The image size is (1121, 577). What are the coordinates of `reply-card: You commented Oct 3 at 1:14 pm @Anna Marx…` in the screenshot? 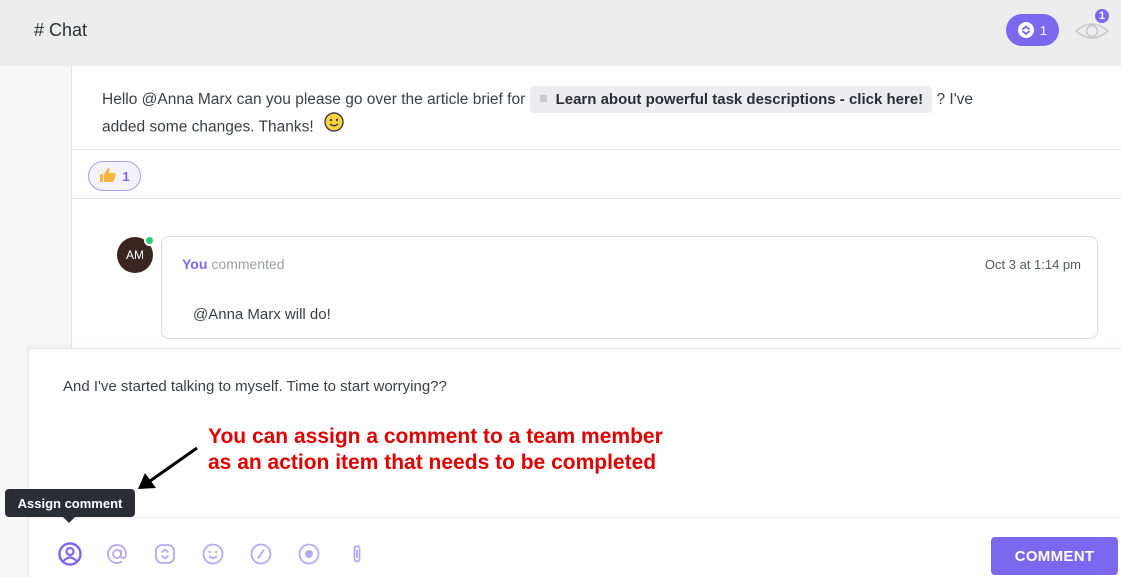 It's located at (629, 287).